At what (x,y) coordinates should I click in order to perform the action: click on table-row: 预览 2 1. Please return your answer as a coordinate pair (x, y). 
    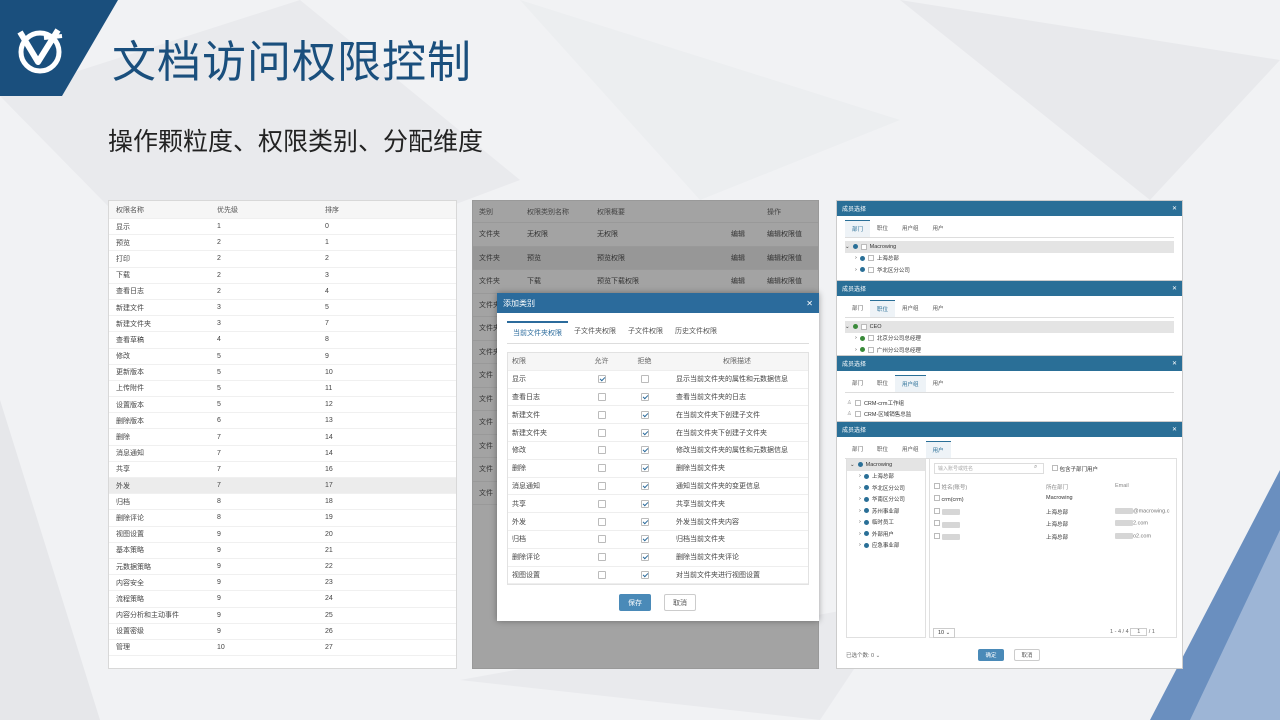
    Looking at the image, I should click on (282, 243).